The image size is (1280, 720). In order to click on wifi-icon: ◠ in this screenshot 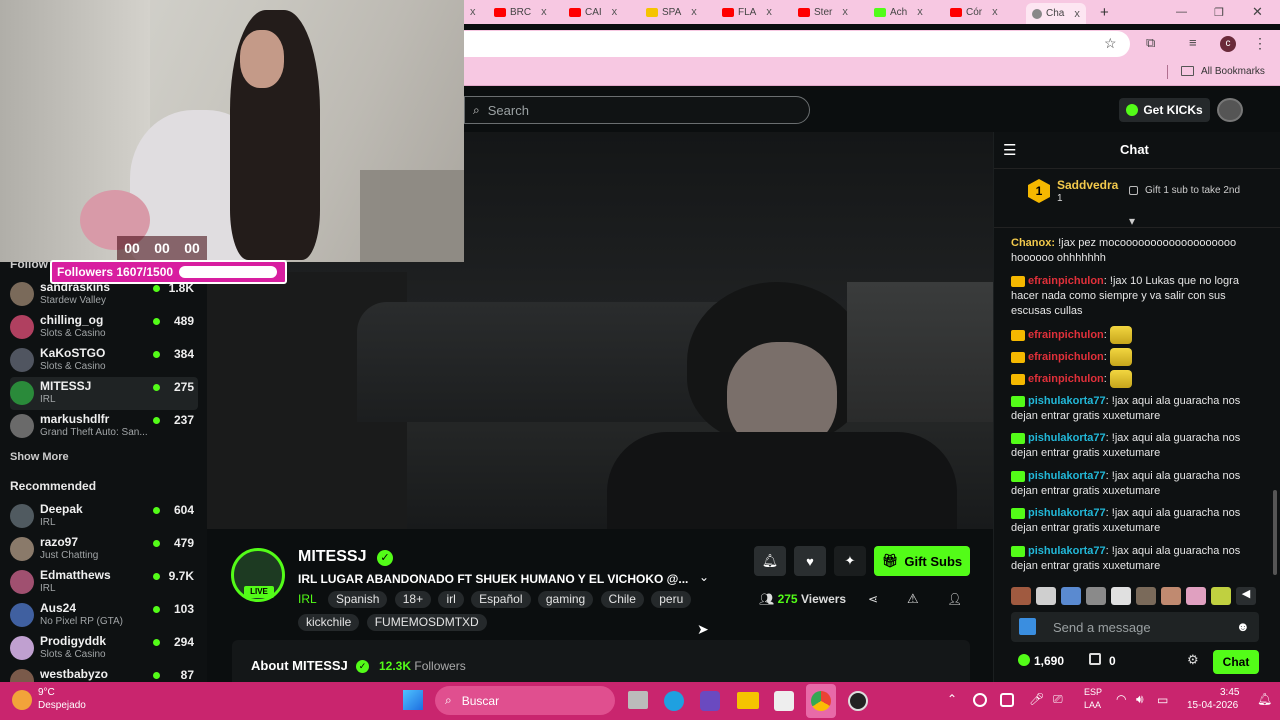, I will do `click(1121, 699)`.